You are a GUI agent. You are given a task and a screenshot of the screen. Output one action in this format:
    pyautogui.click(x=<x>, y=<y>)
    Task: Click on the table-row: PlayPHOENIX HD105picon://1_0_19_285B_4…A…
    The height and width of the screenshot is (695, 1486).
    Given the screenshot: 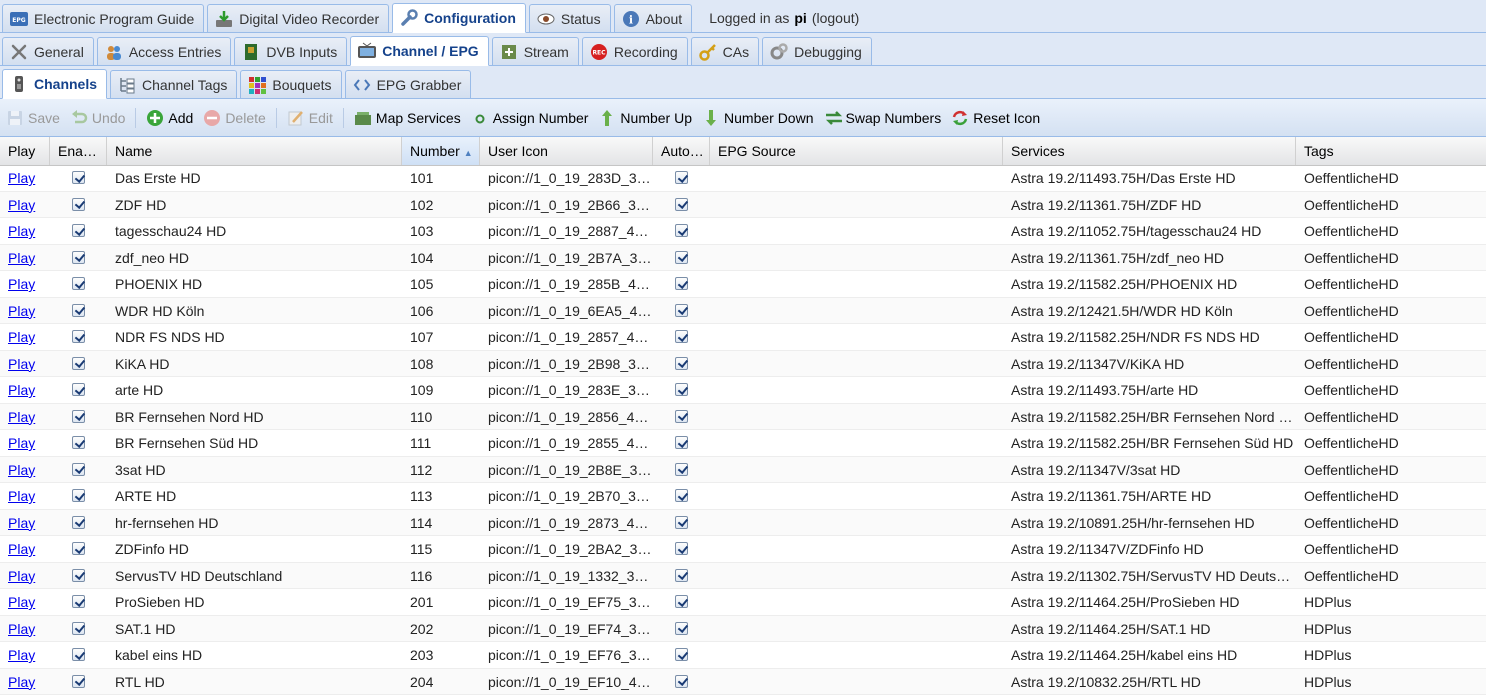 What is the action you would take?
    pyautogui.click(x=743, y=284)
    